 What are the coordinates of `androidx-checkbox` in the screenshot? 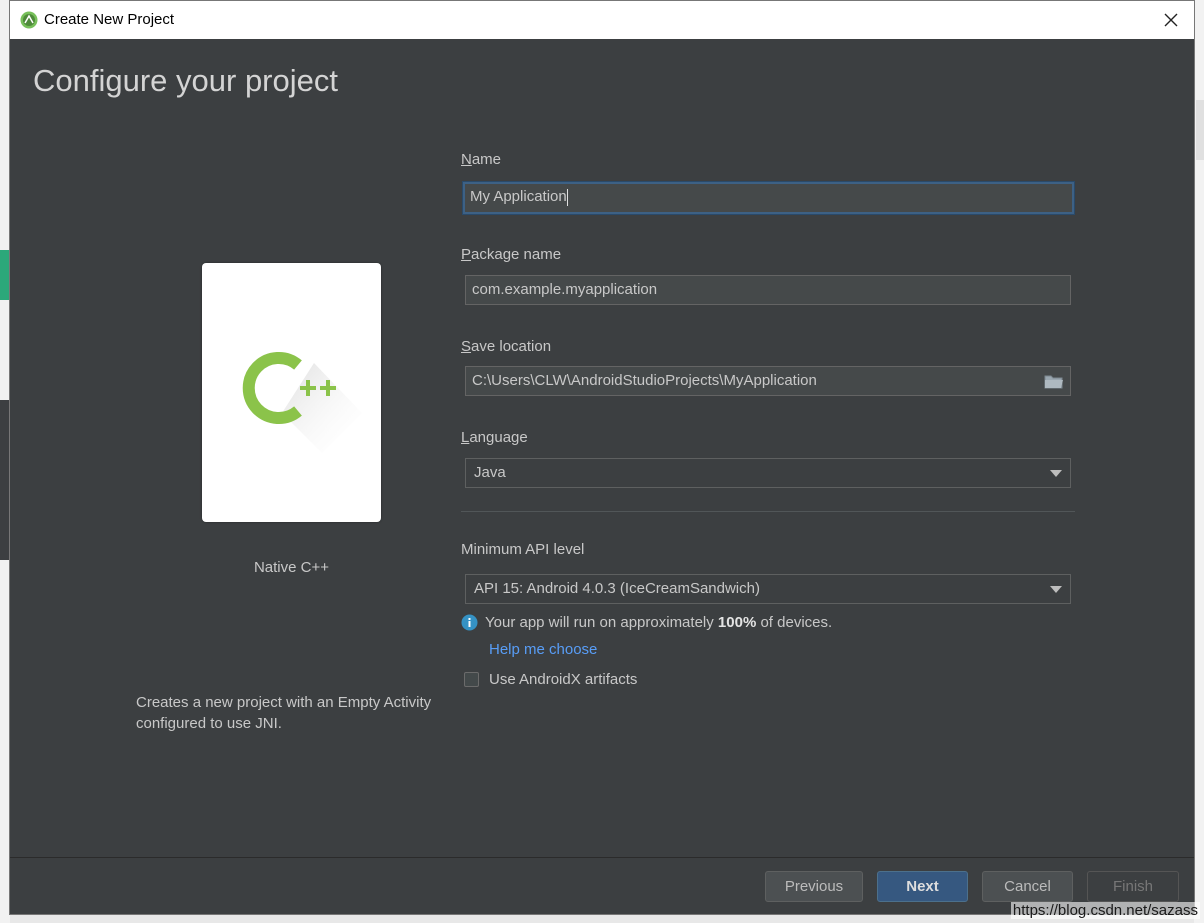 It's located at (471, 679).